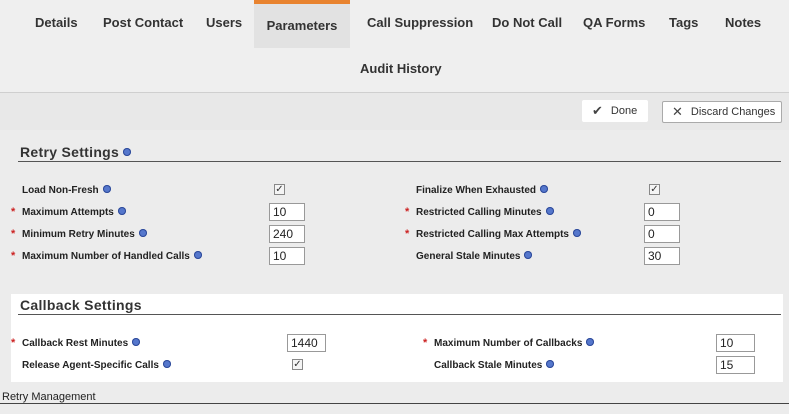 The height and width of the screenshot is (414, 789). Describe the element at coordinates (420, 22) in the screenshot. I see `tab-call-suppression: Call Suppression` at that location.